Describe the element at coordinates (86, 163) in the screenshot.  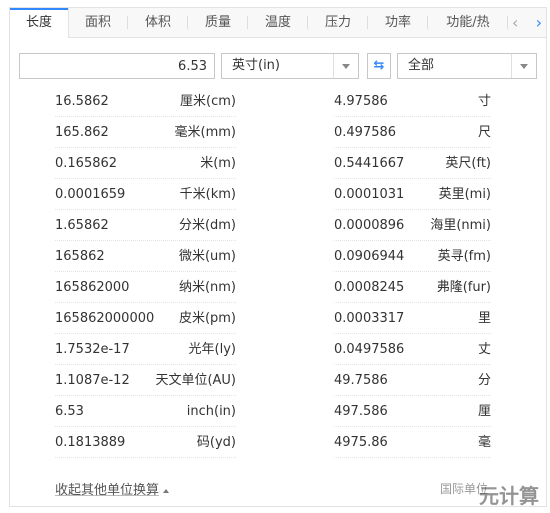
I see `result-value: 0.165862` at that location.